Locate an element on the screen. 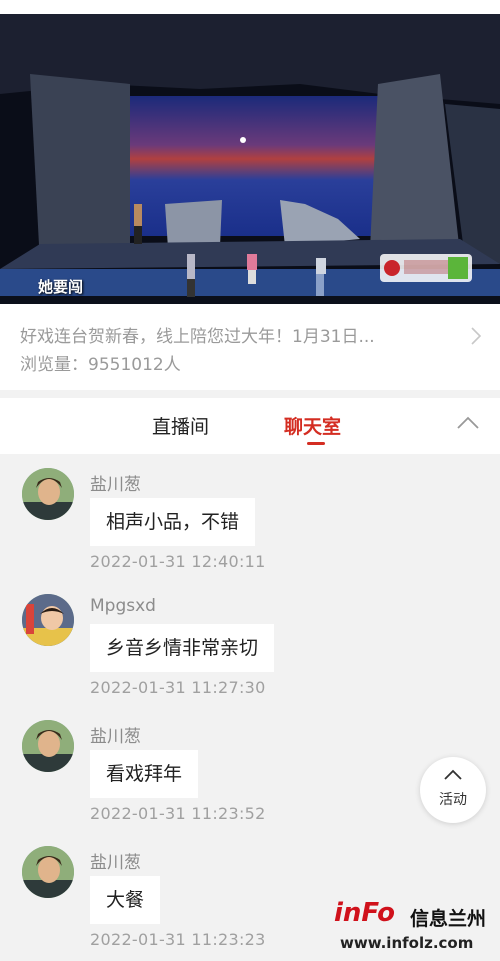 The image size is (500, 961). chevron-right-icon is located at coordinates (476, 336).